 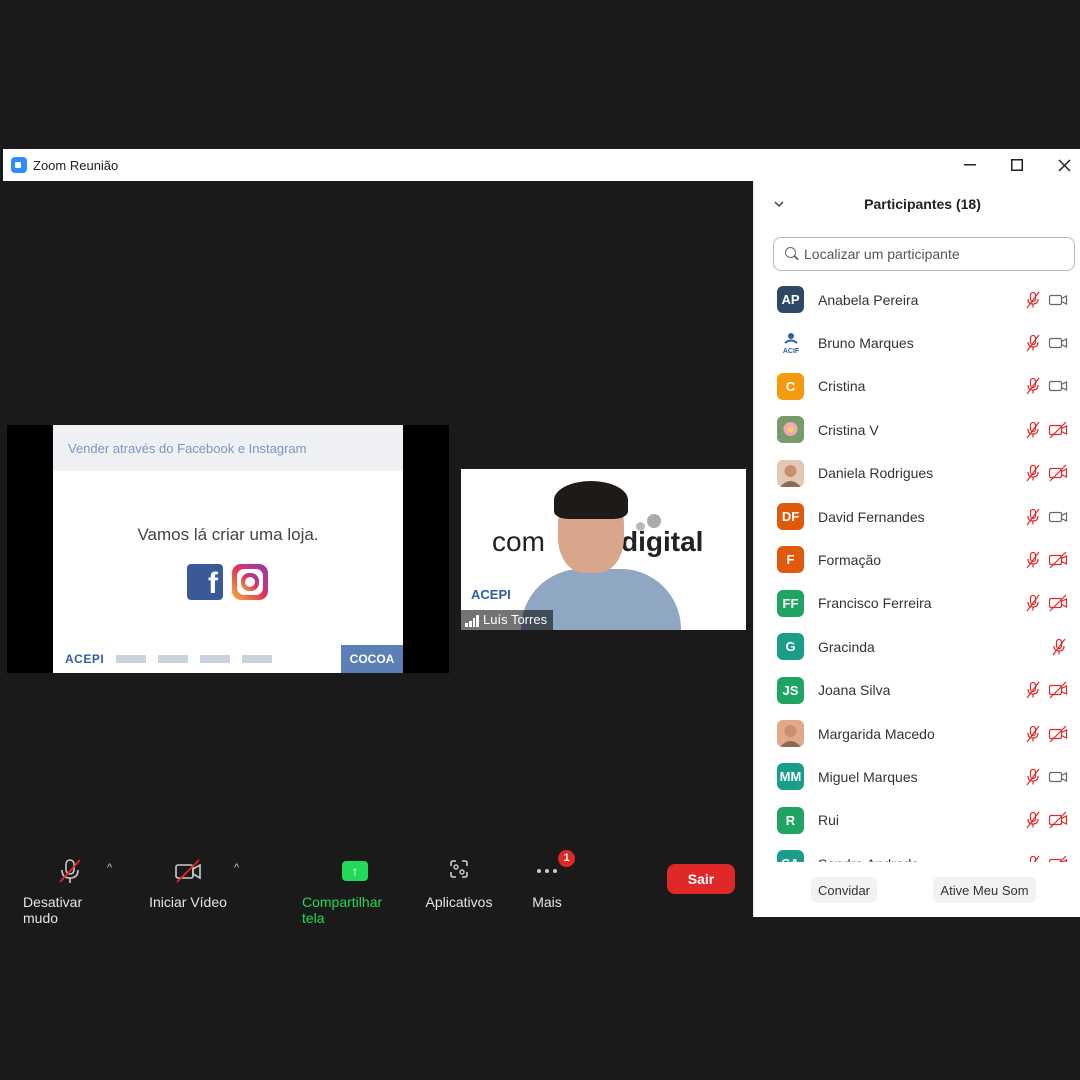 What do you see at coordinates (790, 856) in the screenshot?
I see `participant-avatar: SA` at bounding box center [790, 856].